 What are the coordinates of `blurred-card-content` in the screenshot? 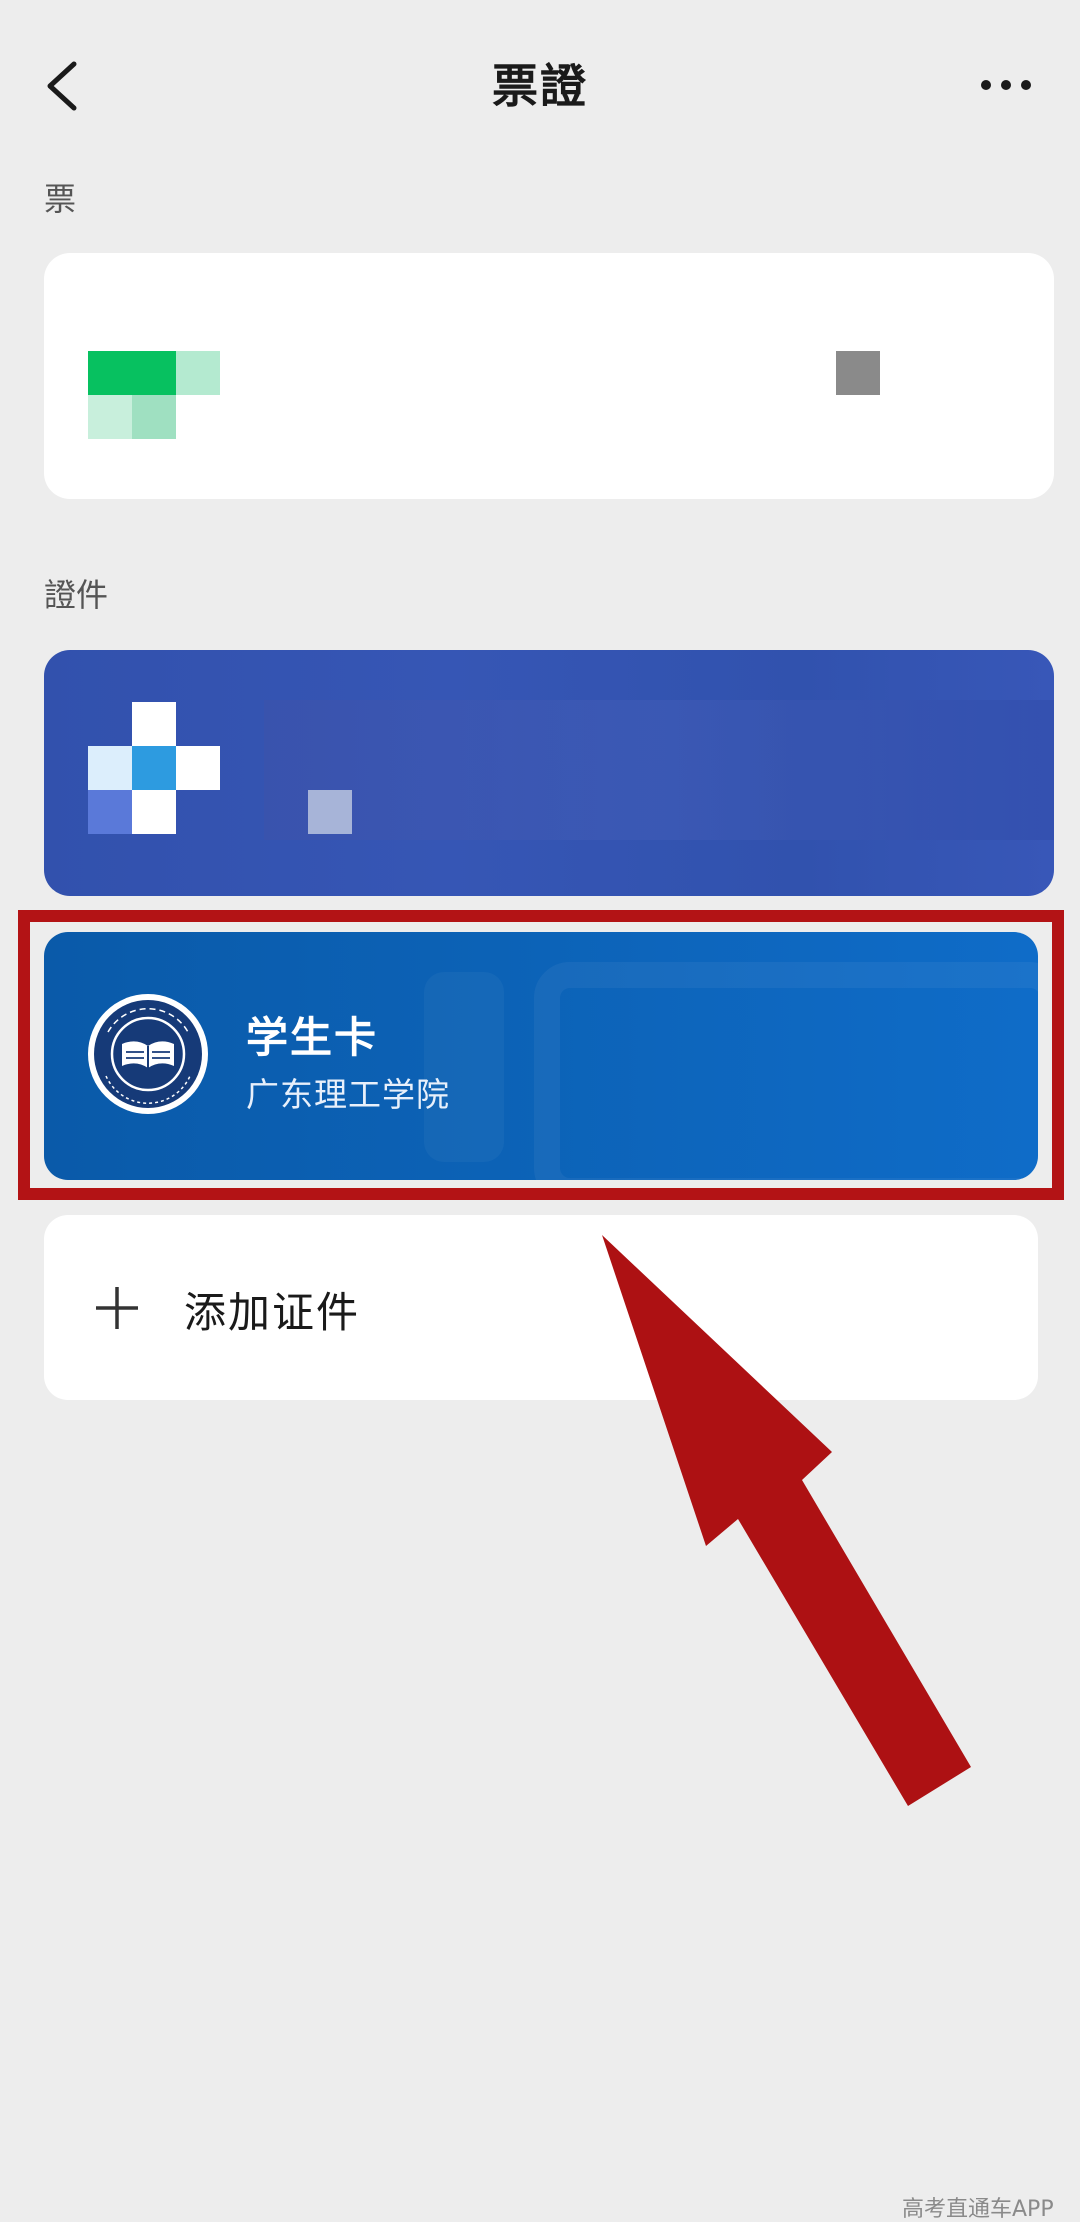 It's located at (659, 770).